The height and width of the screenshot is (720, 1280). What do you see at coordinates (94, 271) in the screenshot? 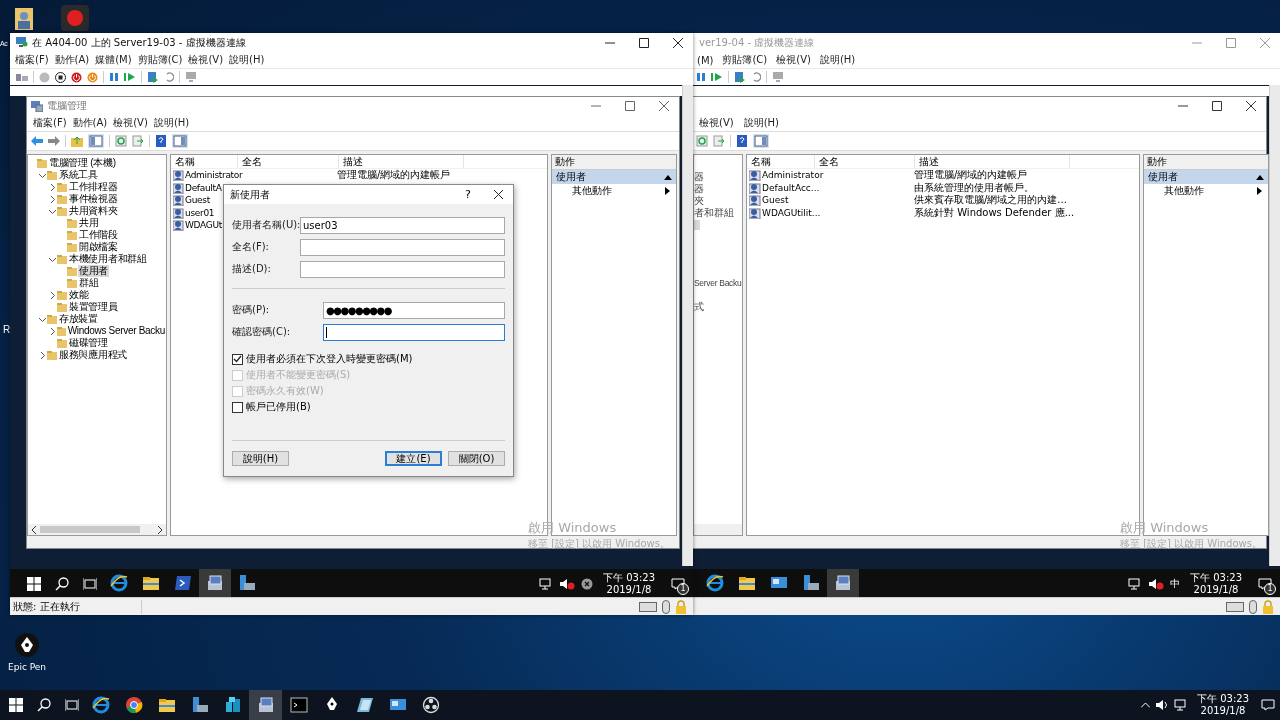
I see `tree-item: 使用者` at bounding box center [94, 271].